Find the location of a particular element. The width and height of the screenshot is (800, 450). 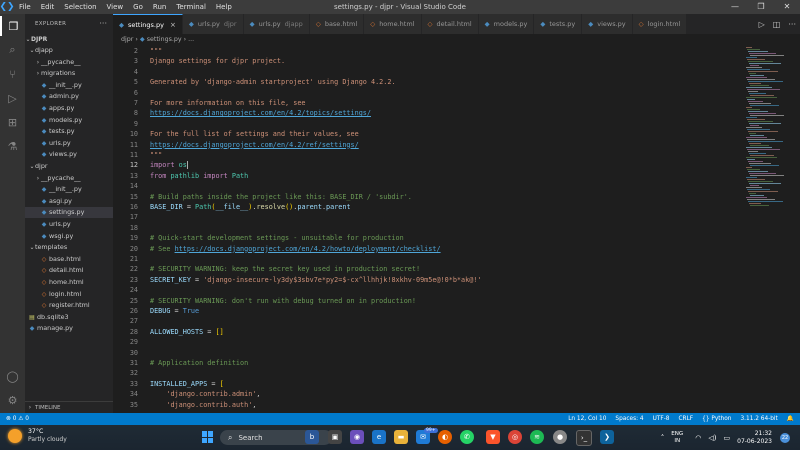

menu-go: Go is located at coordinates (138, 7).